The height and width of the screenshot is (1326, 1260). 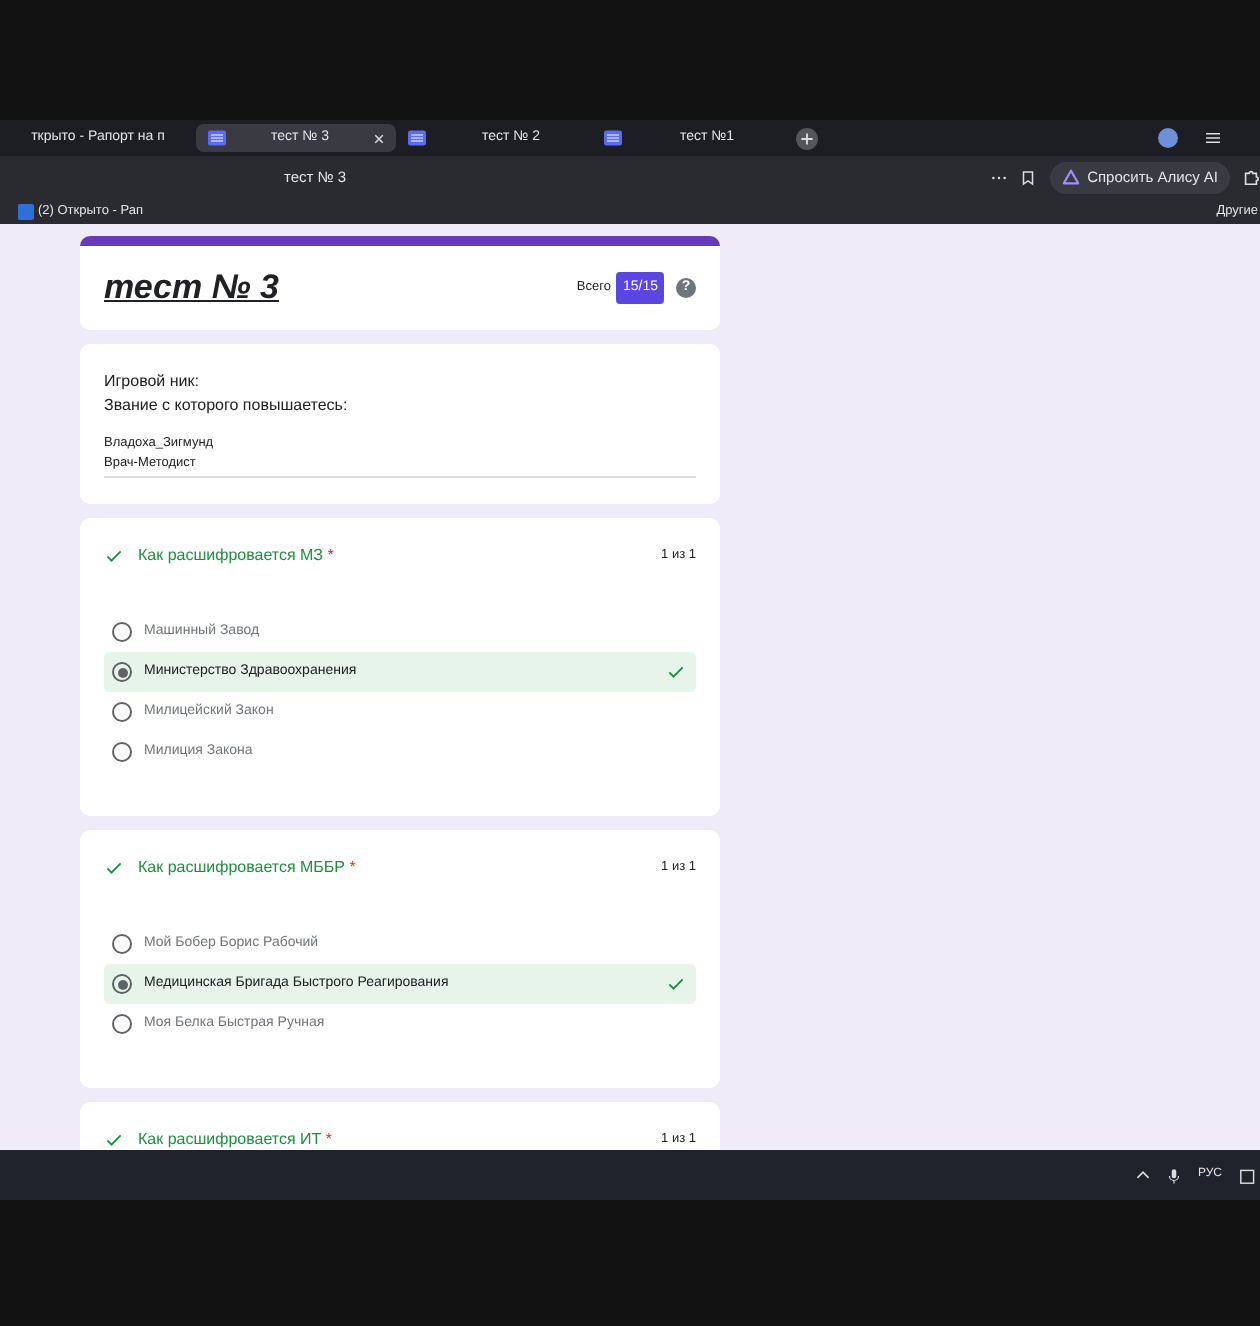 What do you see at coordinates (1142, 1175) in the screenshot?
I see `chevron-up-icon` at bounding box center [1142, 1175].